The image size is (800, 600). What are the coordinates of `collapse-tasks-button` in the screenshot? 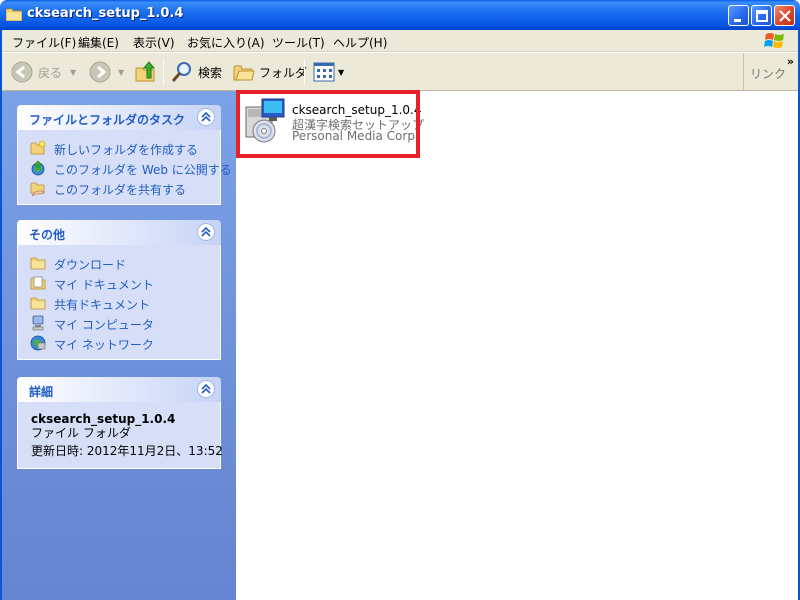 It's located at (206, 117).